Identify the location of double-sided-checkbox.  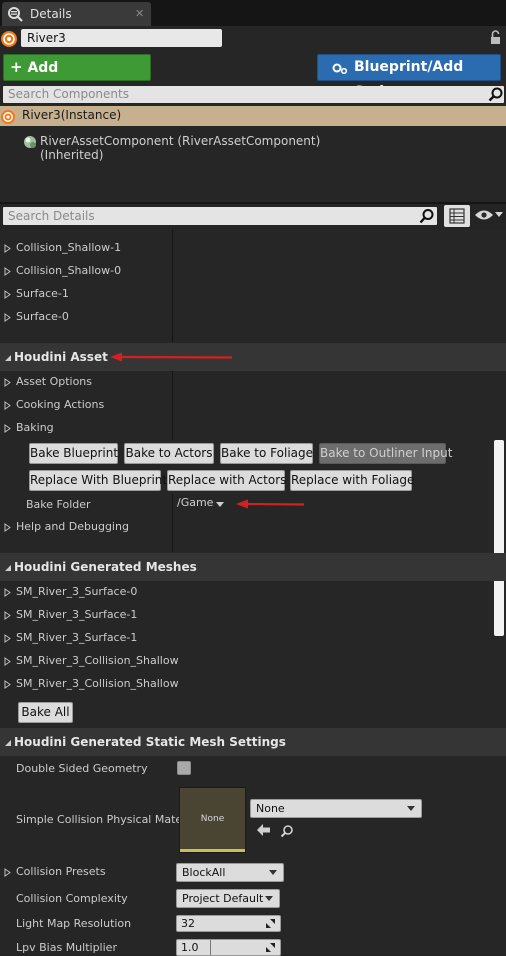
(184, 768).